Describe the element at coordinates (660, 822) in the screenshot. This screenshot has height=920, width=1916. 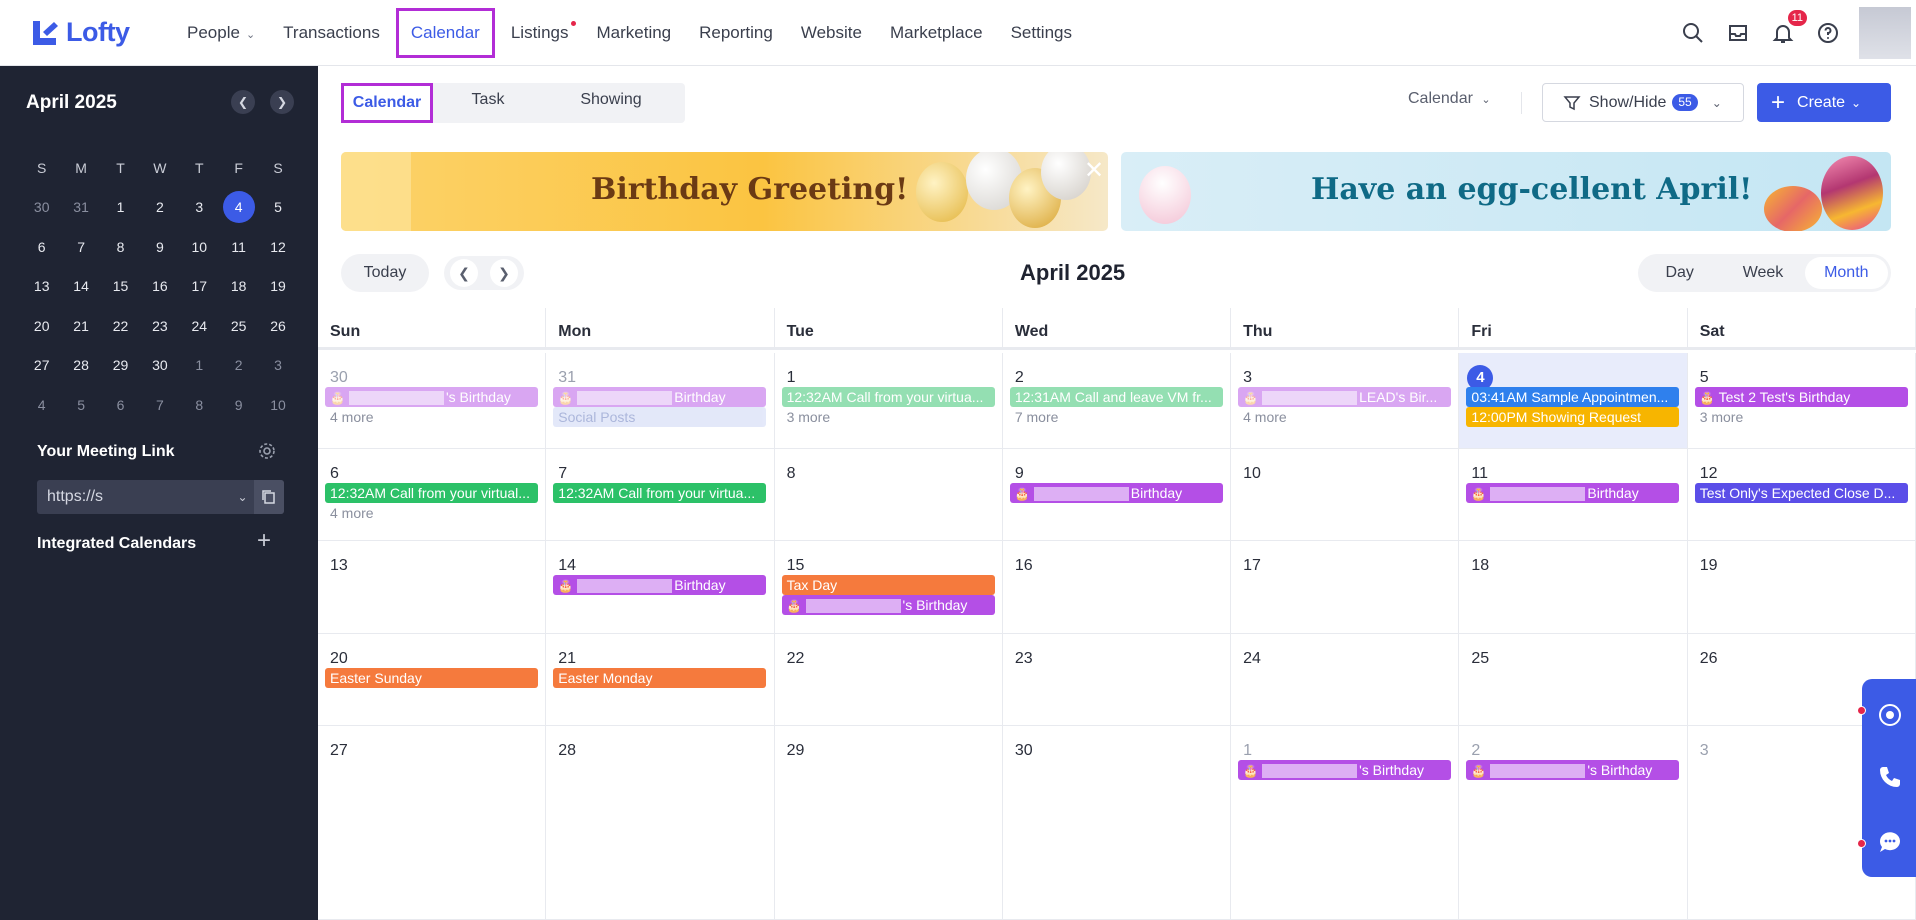
I see `day-cell: 28` at that location.